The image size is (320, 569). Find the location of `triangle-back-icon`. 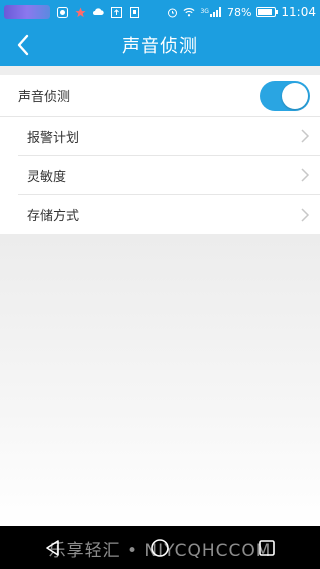

triangle-back-icon is located at coordinates (53, 547).